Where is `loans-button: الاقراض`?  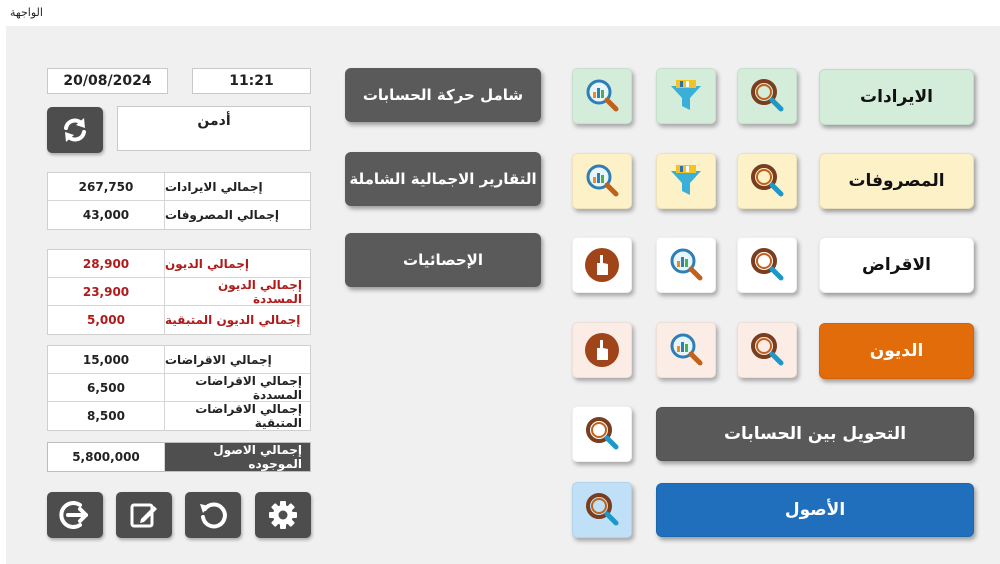 loans-button: الاقراض is located at coordinates (896, 265).